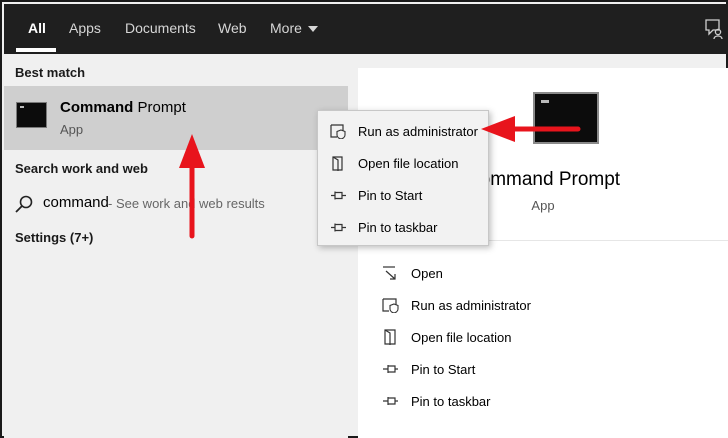 The image size is (728, 438). Describe the element at coordinates (31, 115) in the screenshot. I see `command-prompt-icon` at that location.